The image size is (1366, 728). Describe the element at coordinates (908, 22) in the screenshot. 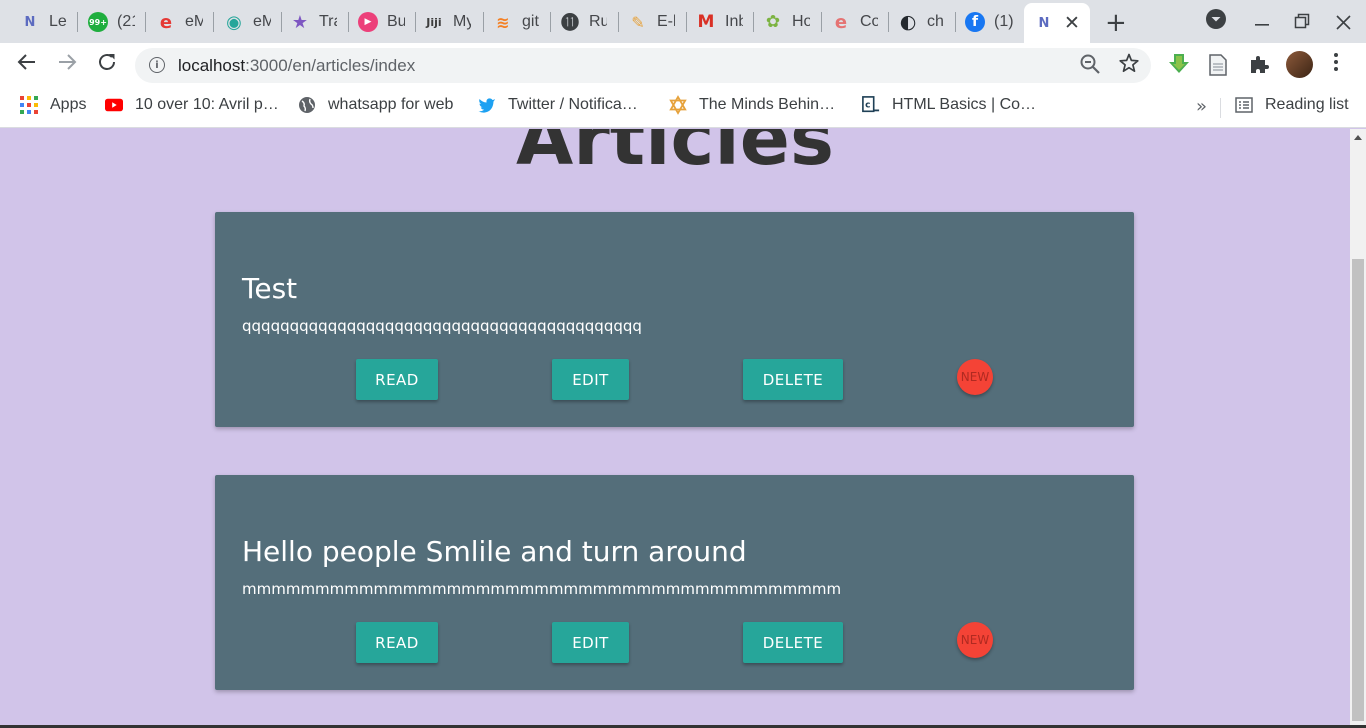

I see `tab-favicon-icon: ◐` at that location.